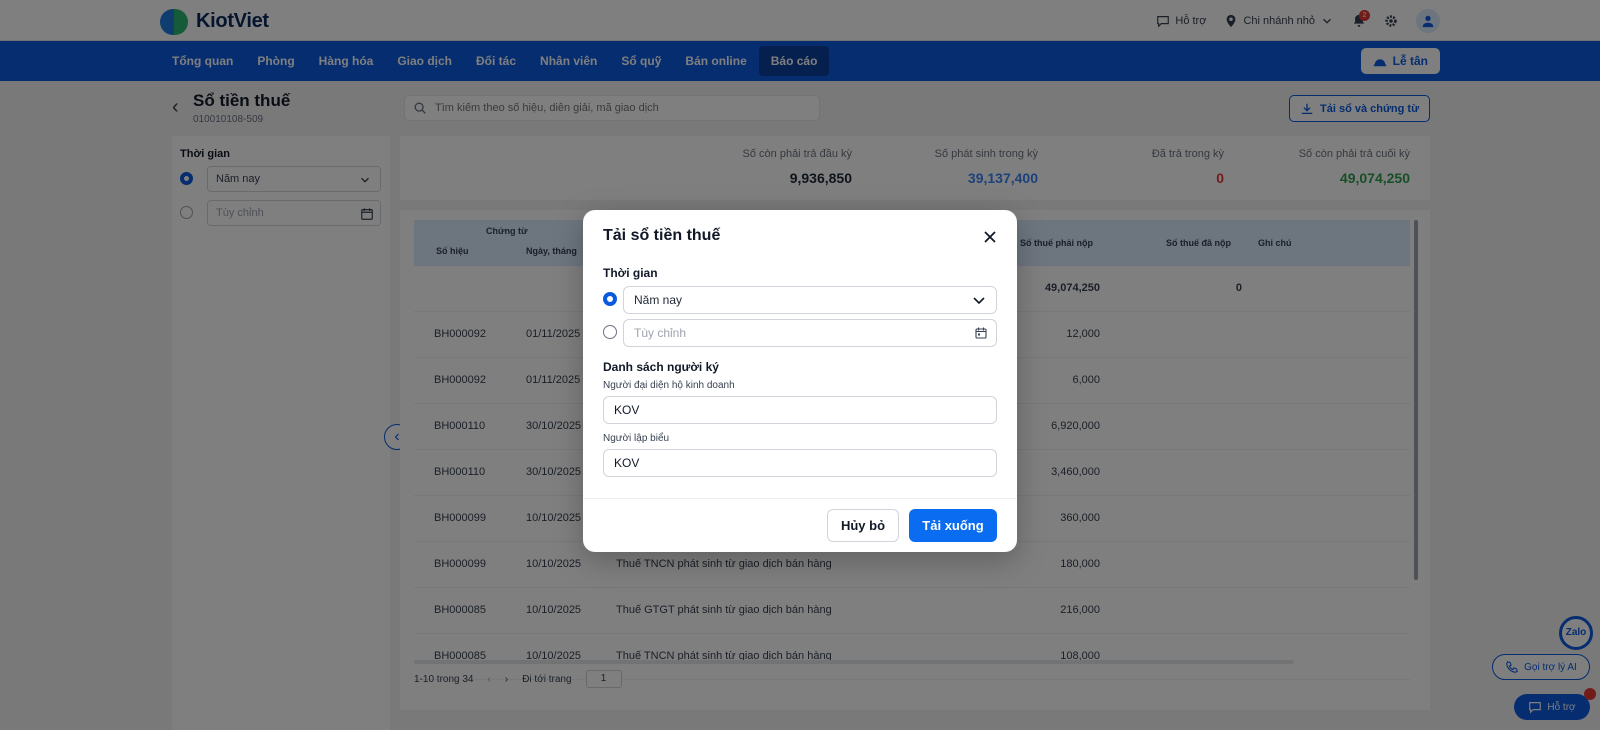 The image size is (1600, 730). Describe the element at coordinates (953, 525) in the screenshot. I see `download-button: Tải xuống` at that location.